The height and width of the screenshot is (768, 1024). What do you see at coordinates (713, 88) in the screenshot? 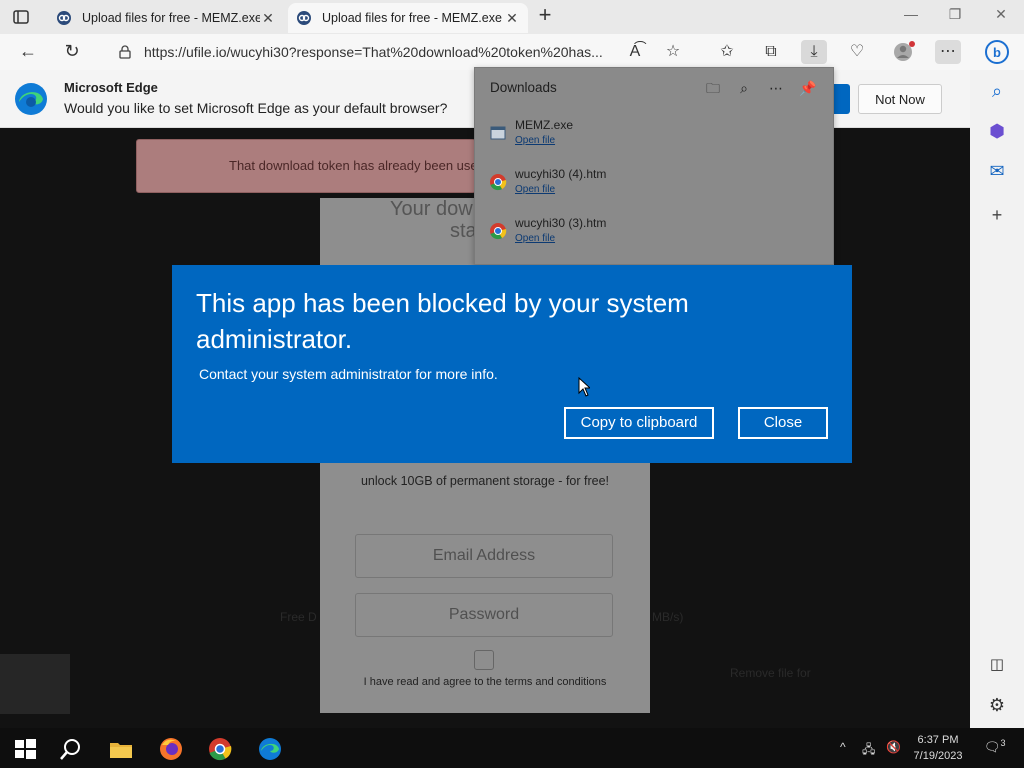
I see `folder-icon: 🗀` at bounding box center [713, 88].